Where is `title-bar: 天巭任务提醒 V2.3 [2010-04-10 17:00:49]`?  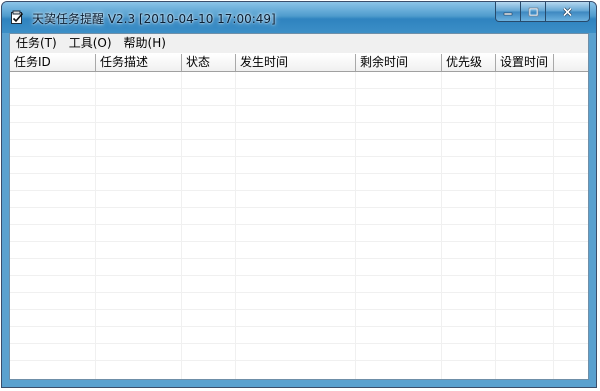
title-bar: 天巭任务提醒 V2.3 [2010-04-10 17:00:49] is located at coordinates (299, 17).